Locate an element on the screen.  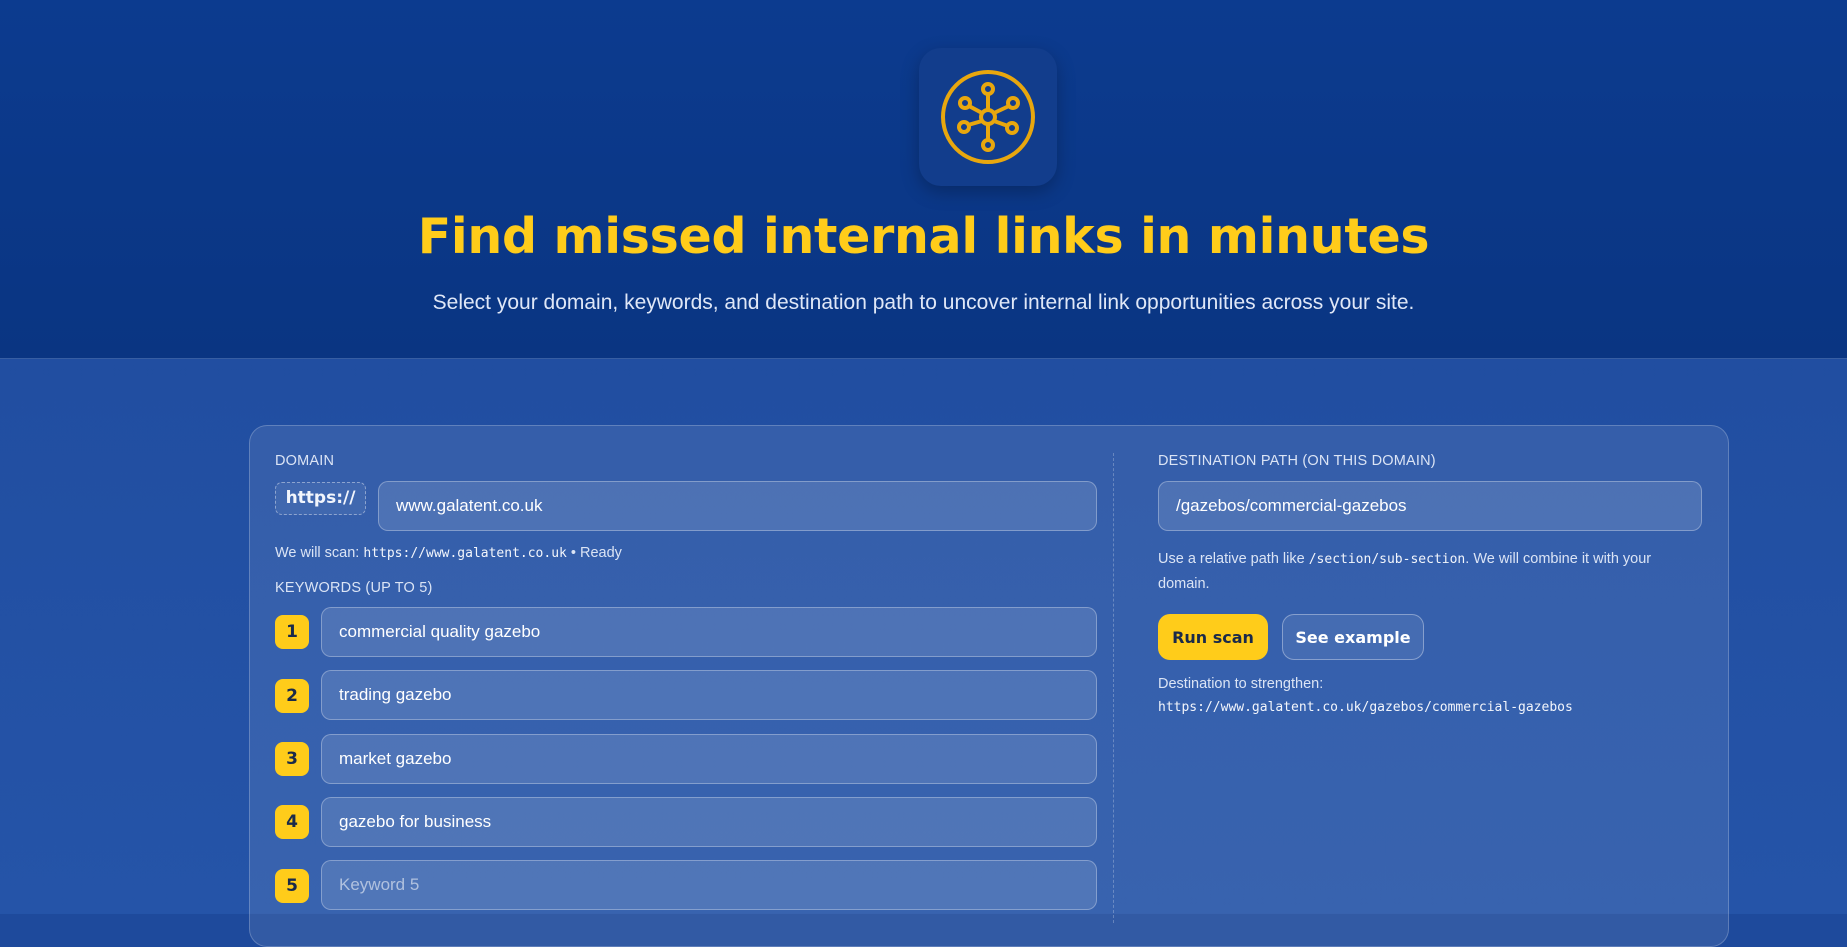
page-title: Find missed internal links in minutes is located at coordinates (923, 236).